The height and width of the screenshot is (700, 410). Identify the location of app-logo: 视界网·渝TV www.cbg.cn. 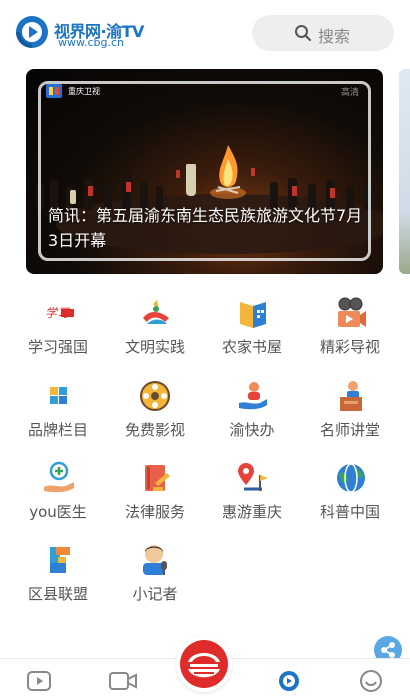
(79, 32).